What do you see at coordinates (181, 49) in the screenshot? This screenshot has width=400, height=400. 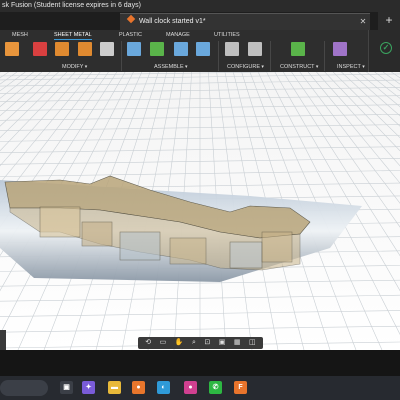 I see `as-built-joint-icon` at bounding box center [181, 49].